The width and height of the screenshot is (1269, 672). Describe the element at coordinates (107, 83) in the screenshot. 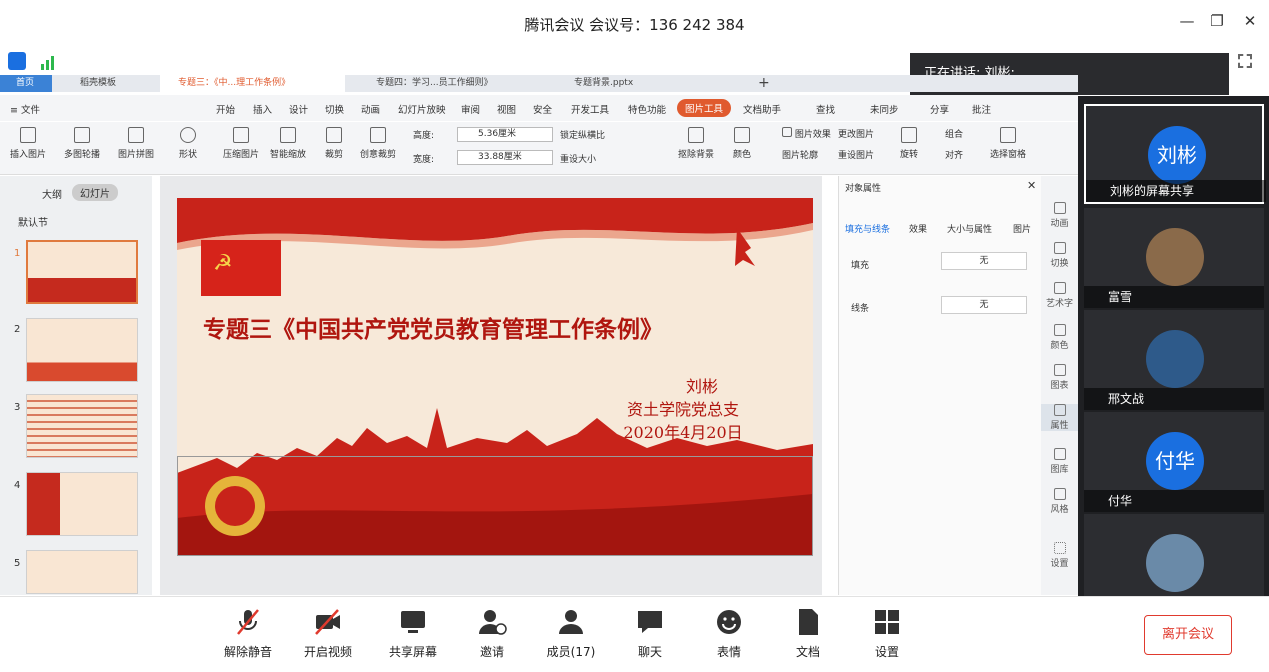

I see `tab-docer: 稻壳模板` at that location.